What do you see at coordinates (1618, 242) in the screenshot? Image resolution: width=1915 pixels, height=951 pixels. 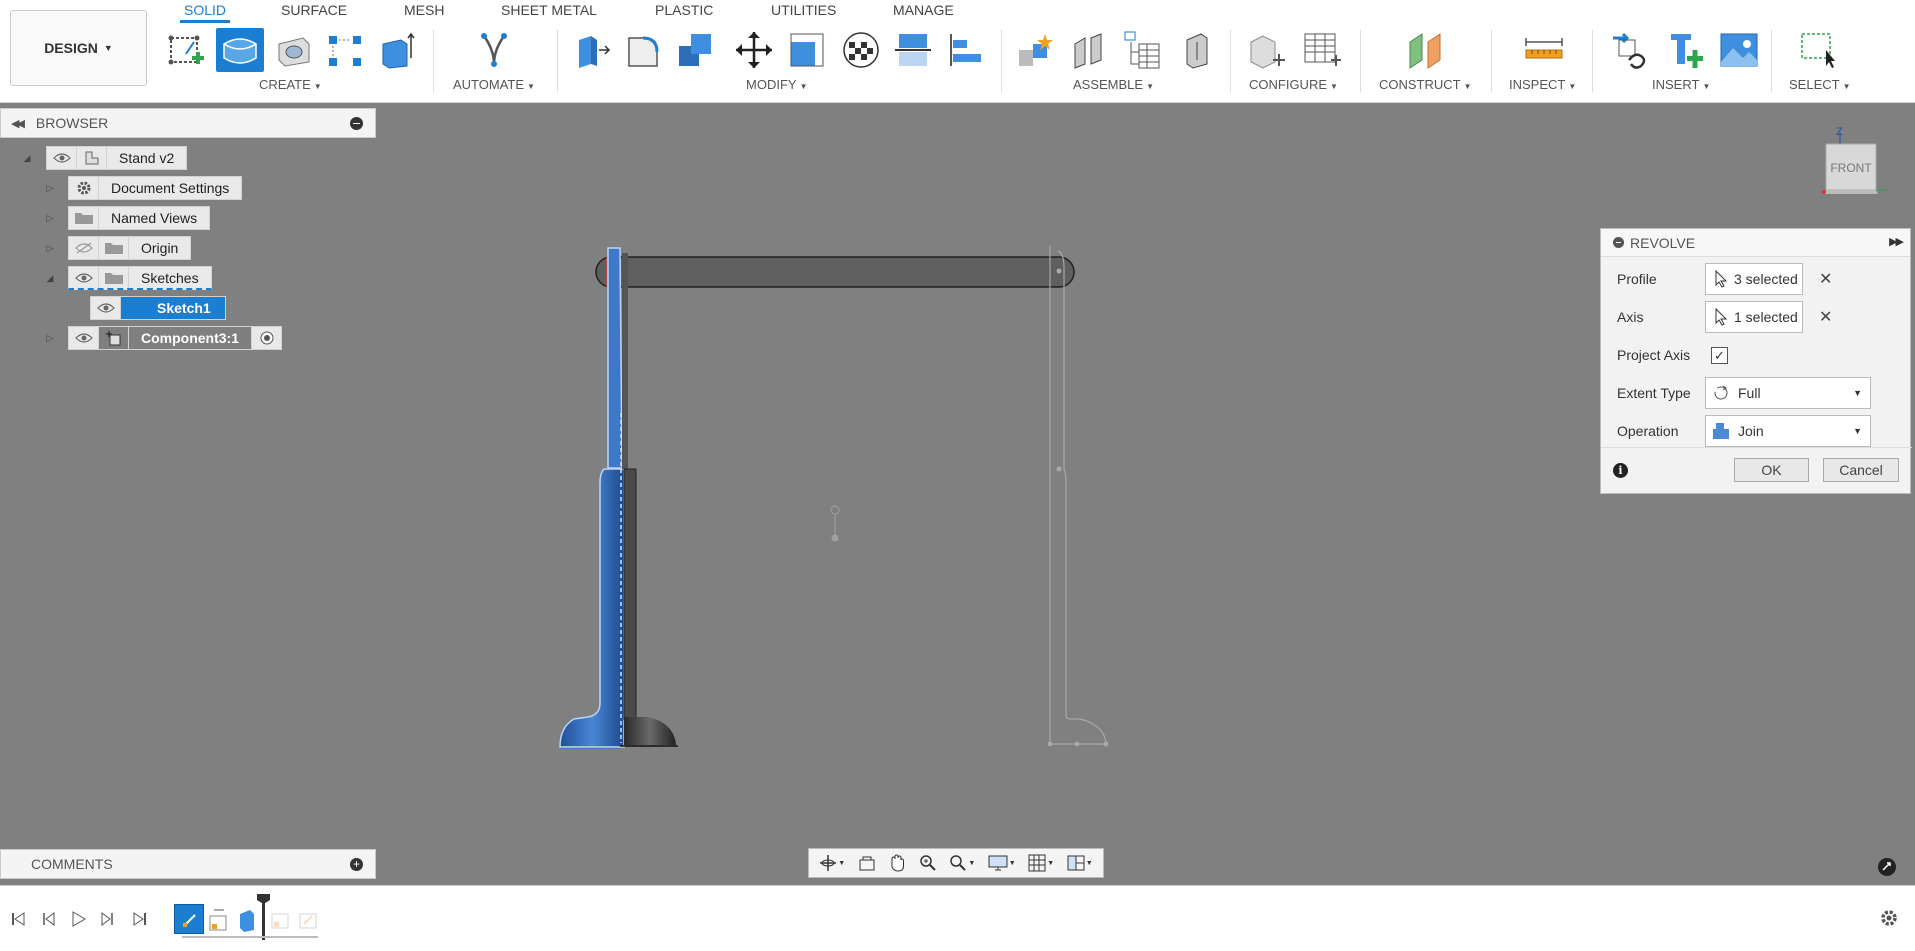 I see `collapse-dialog-icon` at bounding box center [1618, 242].